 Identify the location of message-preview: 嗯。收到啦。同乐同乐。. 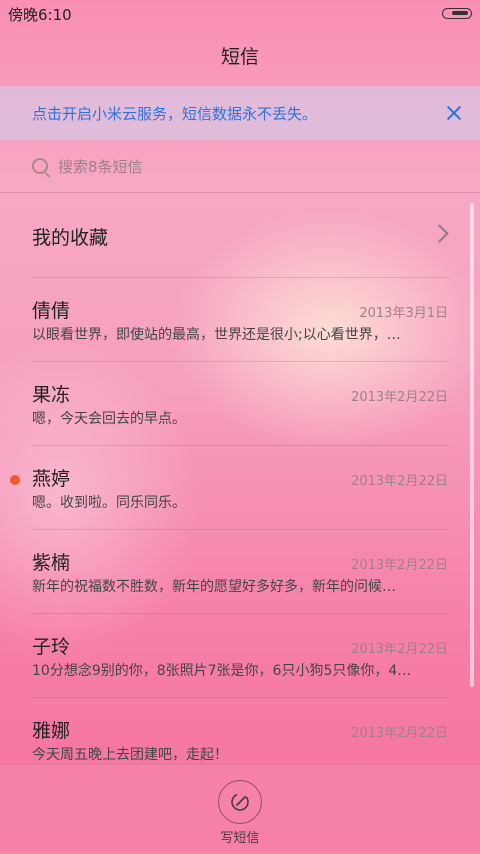
(109, 503).